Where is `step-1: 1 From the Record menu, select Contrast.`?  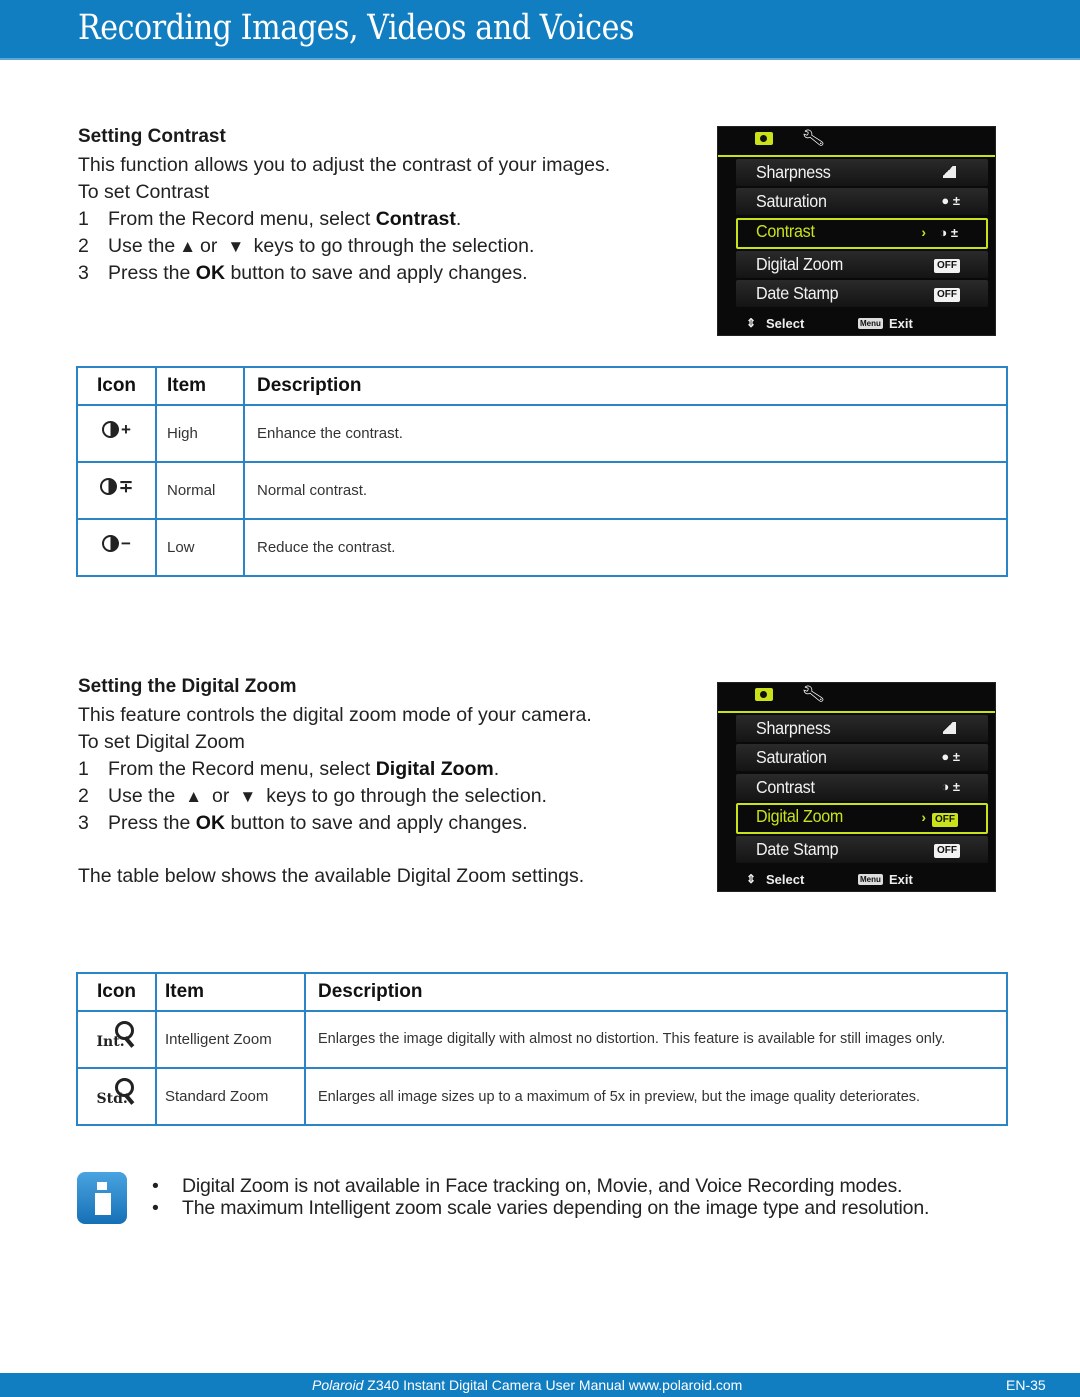
step-1: 1 From the Record menu, select Contrast. is located at coordinates (270, 219).